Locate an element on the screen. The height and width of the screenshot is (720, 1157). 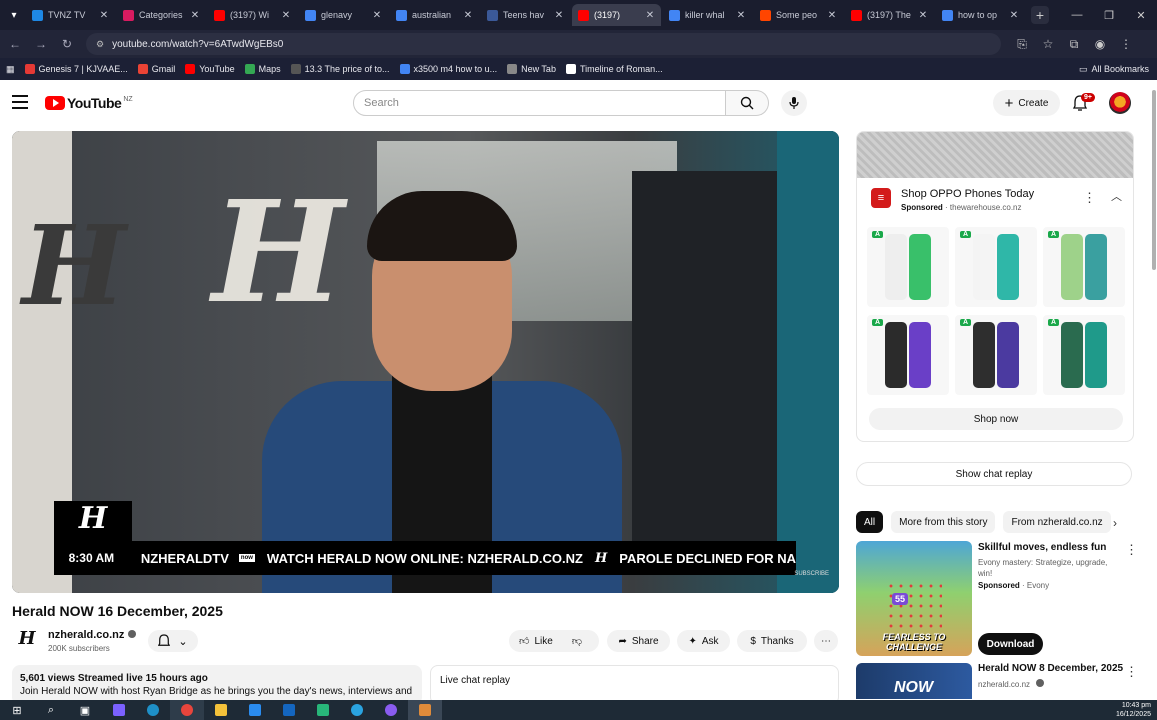
shop-now-button: Shop now is located at coordinates (996, 419).